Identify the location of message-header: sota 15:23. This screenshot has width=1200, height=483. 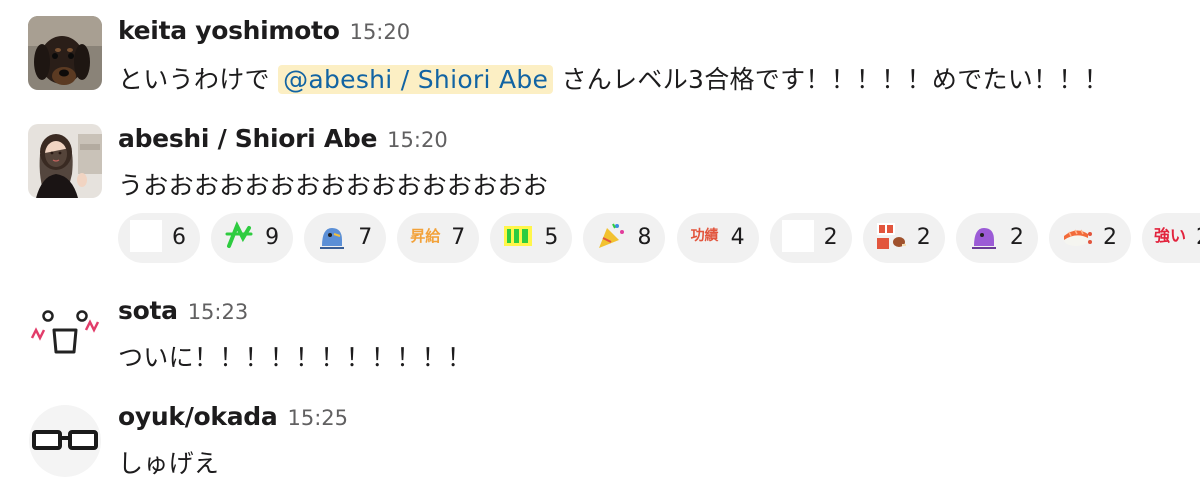
(295, 311).